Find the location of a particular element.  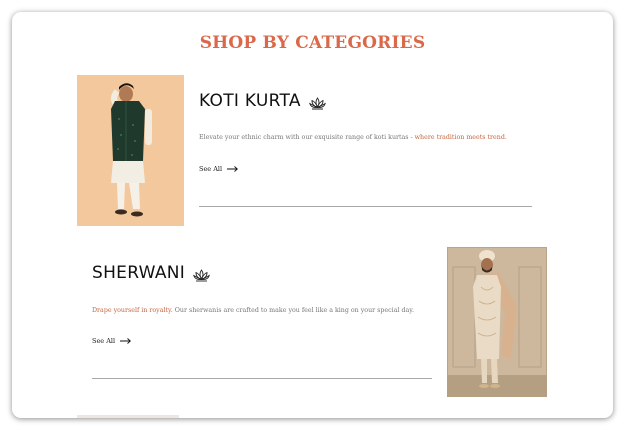

koti-kurta-image is located at coordinates (130, 150).